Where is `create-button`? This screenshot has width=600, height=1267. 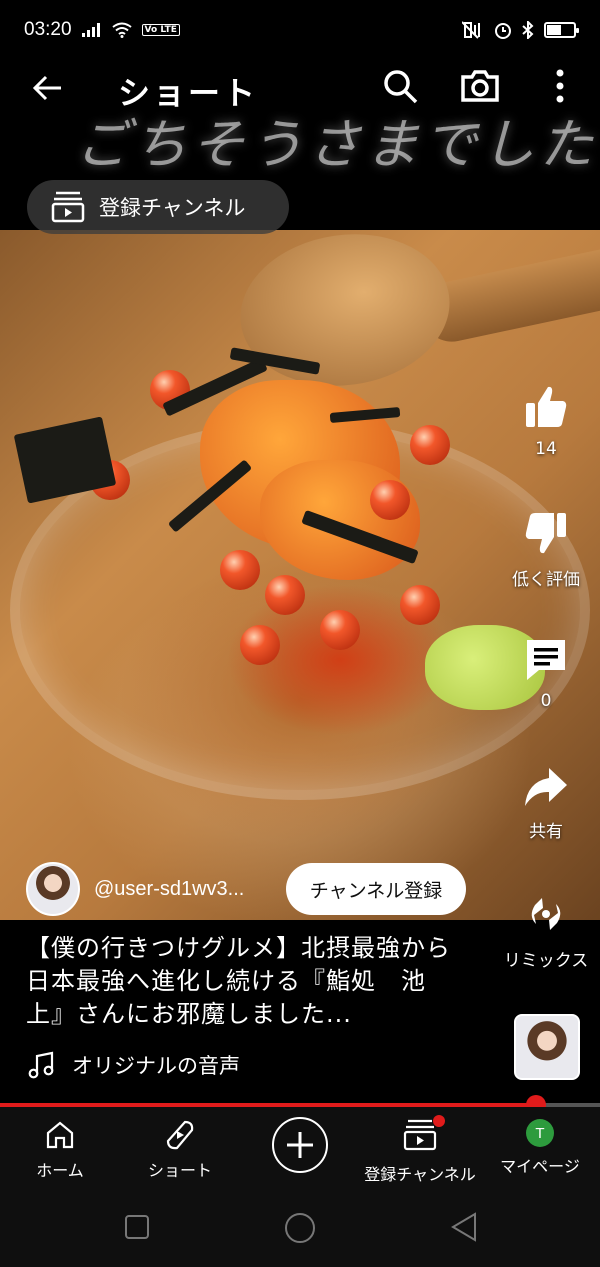
create-button is located at coordinates (300, 1145).